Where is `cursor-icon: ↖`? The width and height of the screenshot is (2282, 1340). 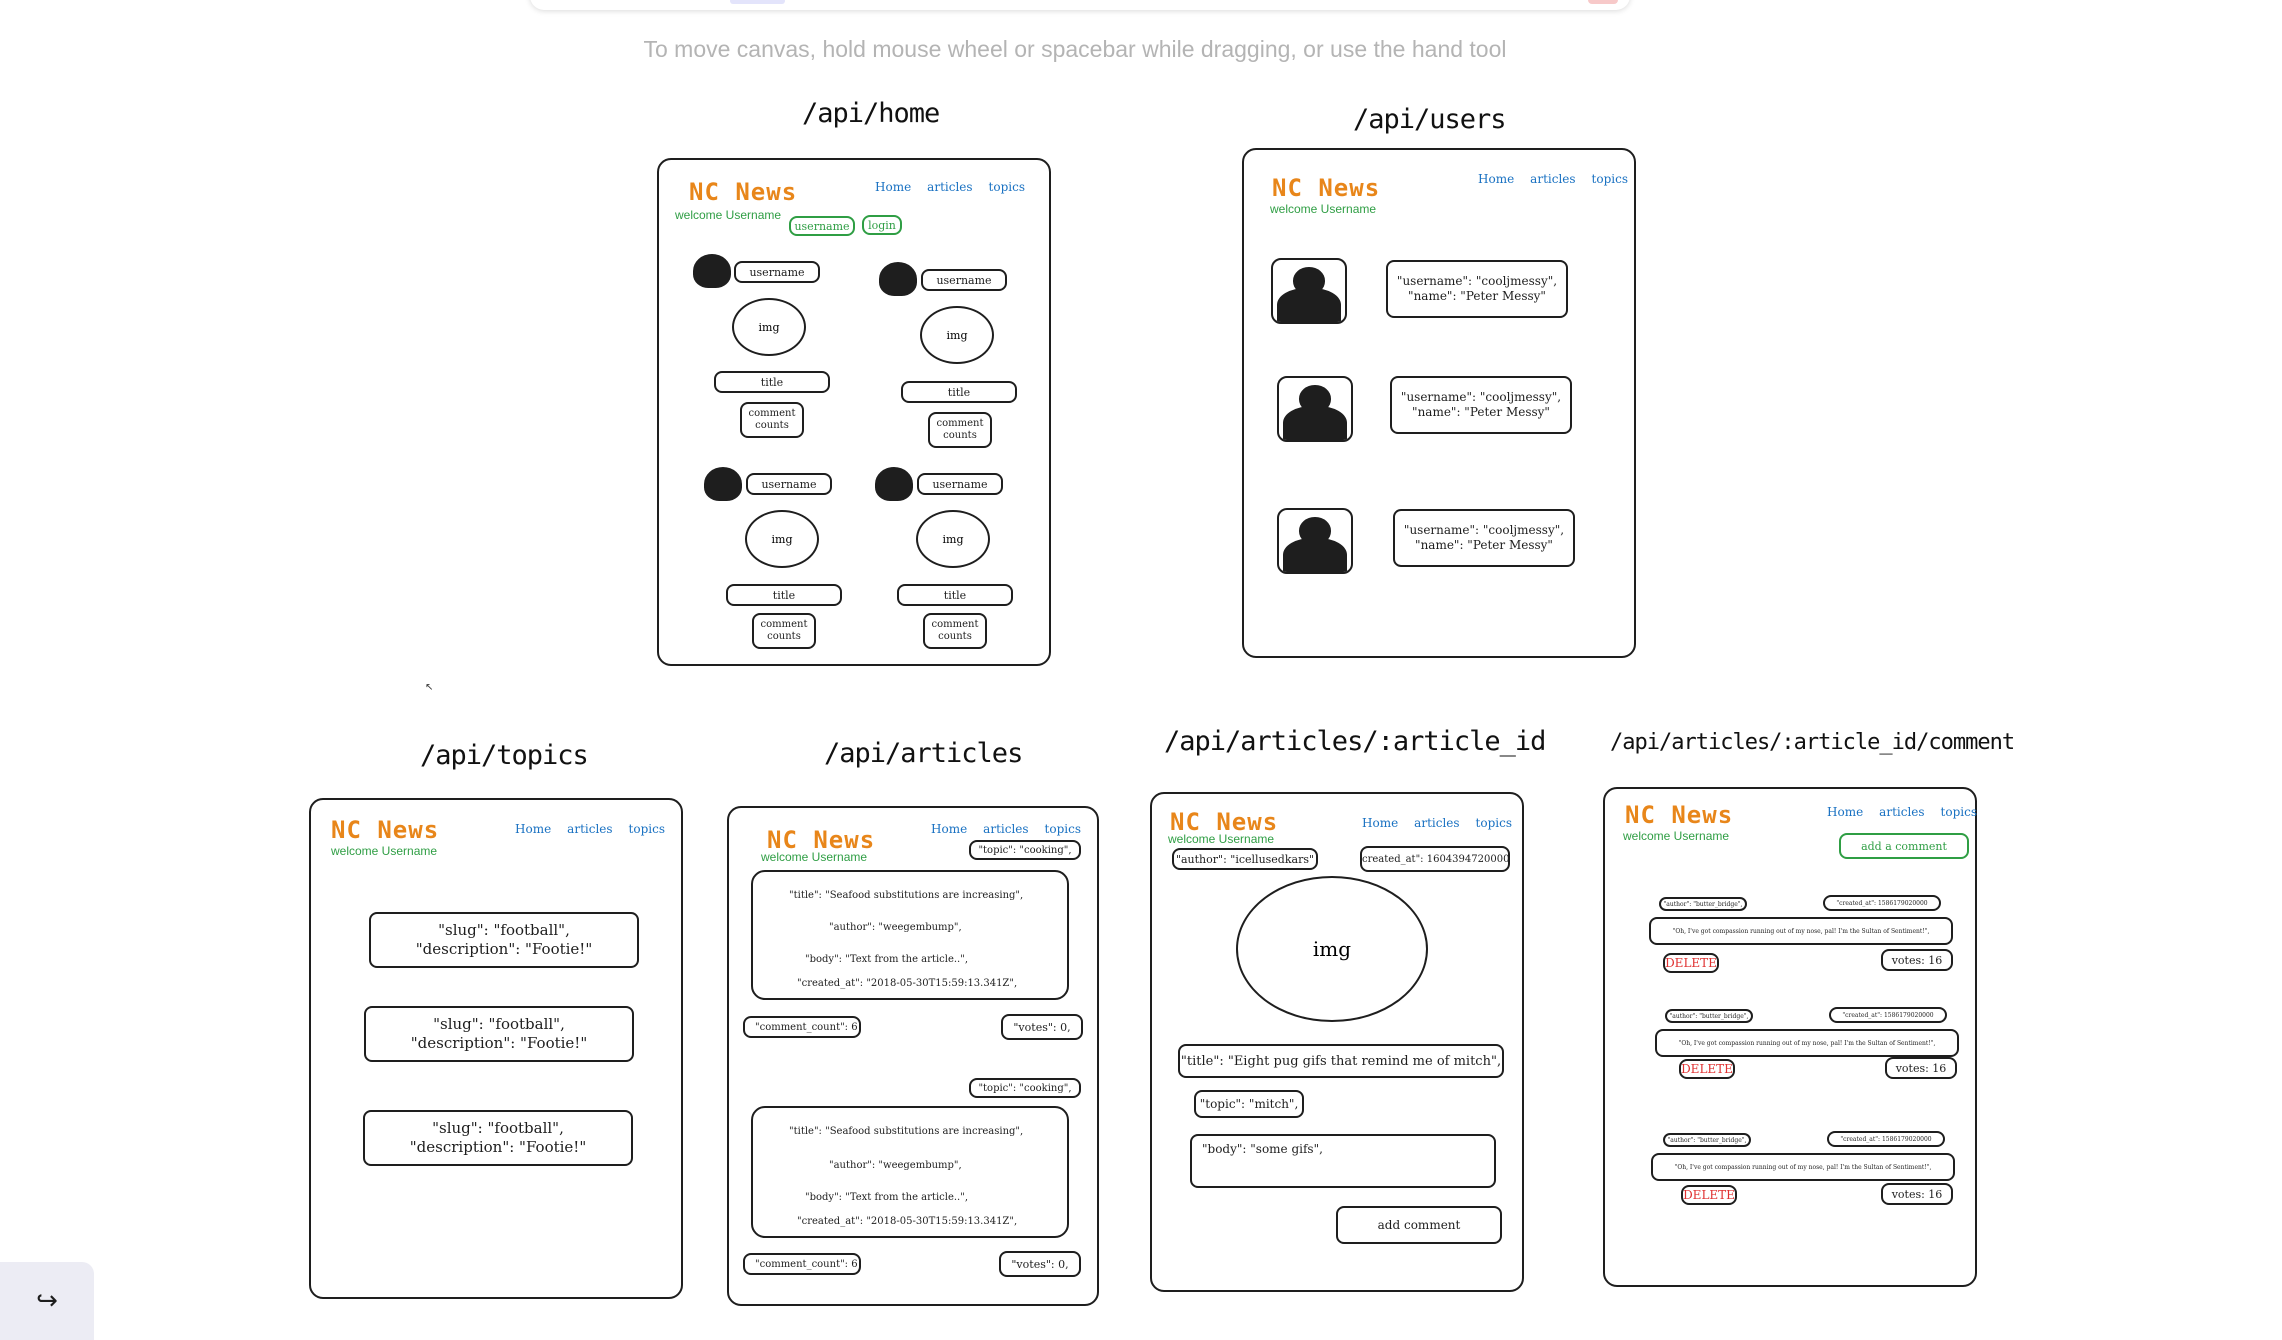 cursor-icon: ↖ is located at coordinates (429, 687).